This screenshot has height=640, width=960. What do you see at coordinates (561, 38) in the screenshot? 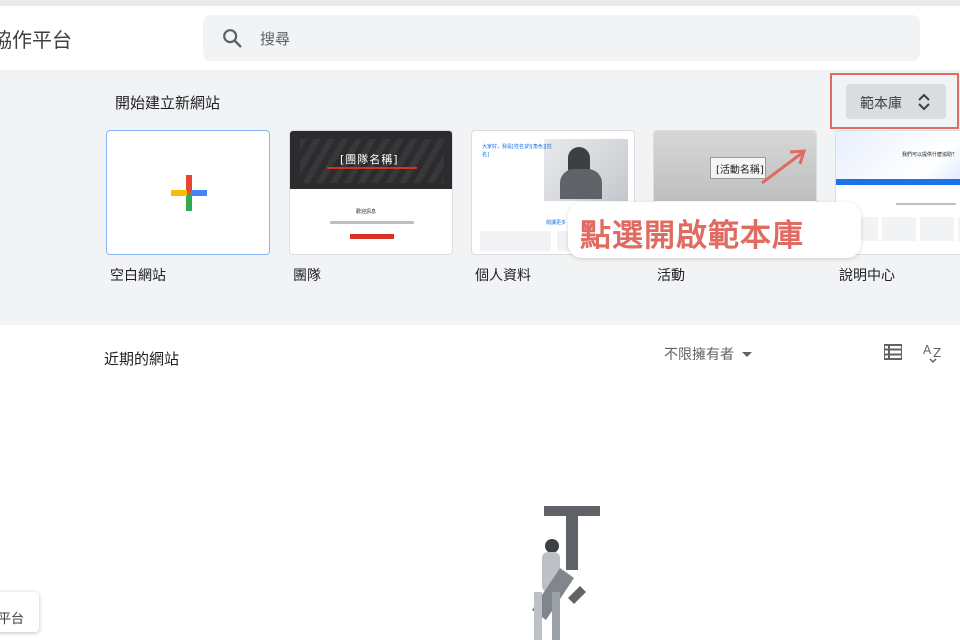
I see `search-input: 搜尋` at bounding box center [561, 38].